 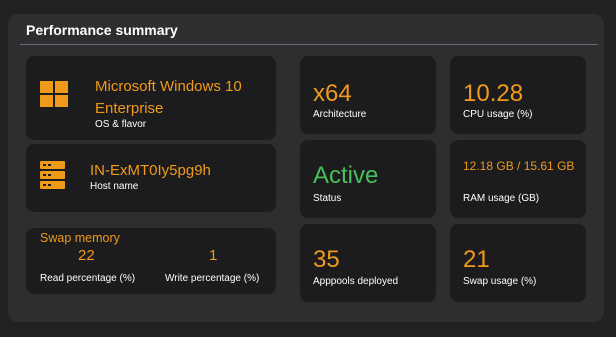 I want to click on swap-usage-value: 21, so click(x=476, y=259).